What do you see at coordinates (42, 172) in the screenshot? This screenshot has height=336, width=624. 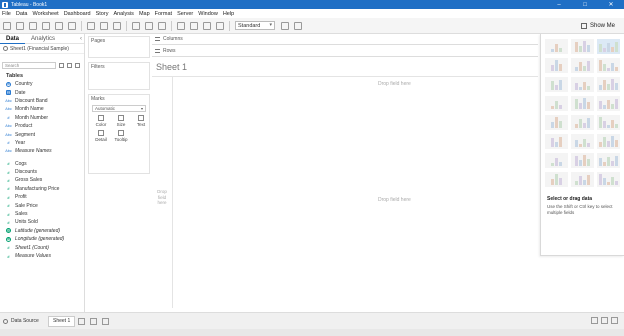 I see `field-item: # Discounts` at bounding box center [42, 172].